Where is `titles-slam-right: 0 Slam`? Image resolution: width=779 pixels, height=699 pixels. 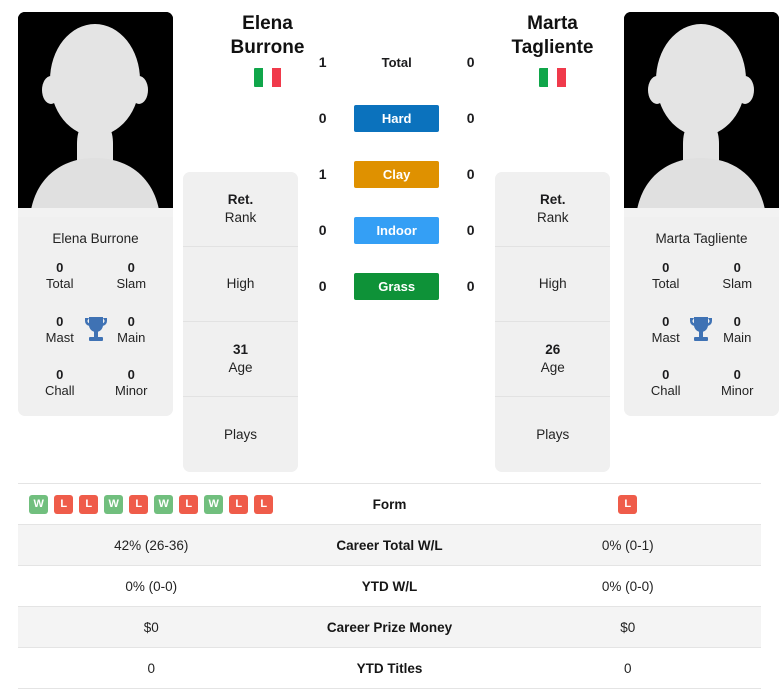
titles-slam-right: 0 Slam is located at coordinates (737, 276).